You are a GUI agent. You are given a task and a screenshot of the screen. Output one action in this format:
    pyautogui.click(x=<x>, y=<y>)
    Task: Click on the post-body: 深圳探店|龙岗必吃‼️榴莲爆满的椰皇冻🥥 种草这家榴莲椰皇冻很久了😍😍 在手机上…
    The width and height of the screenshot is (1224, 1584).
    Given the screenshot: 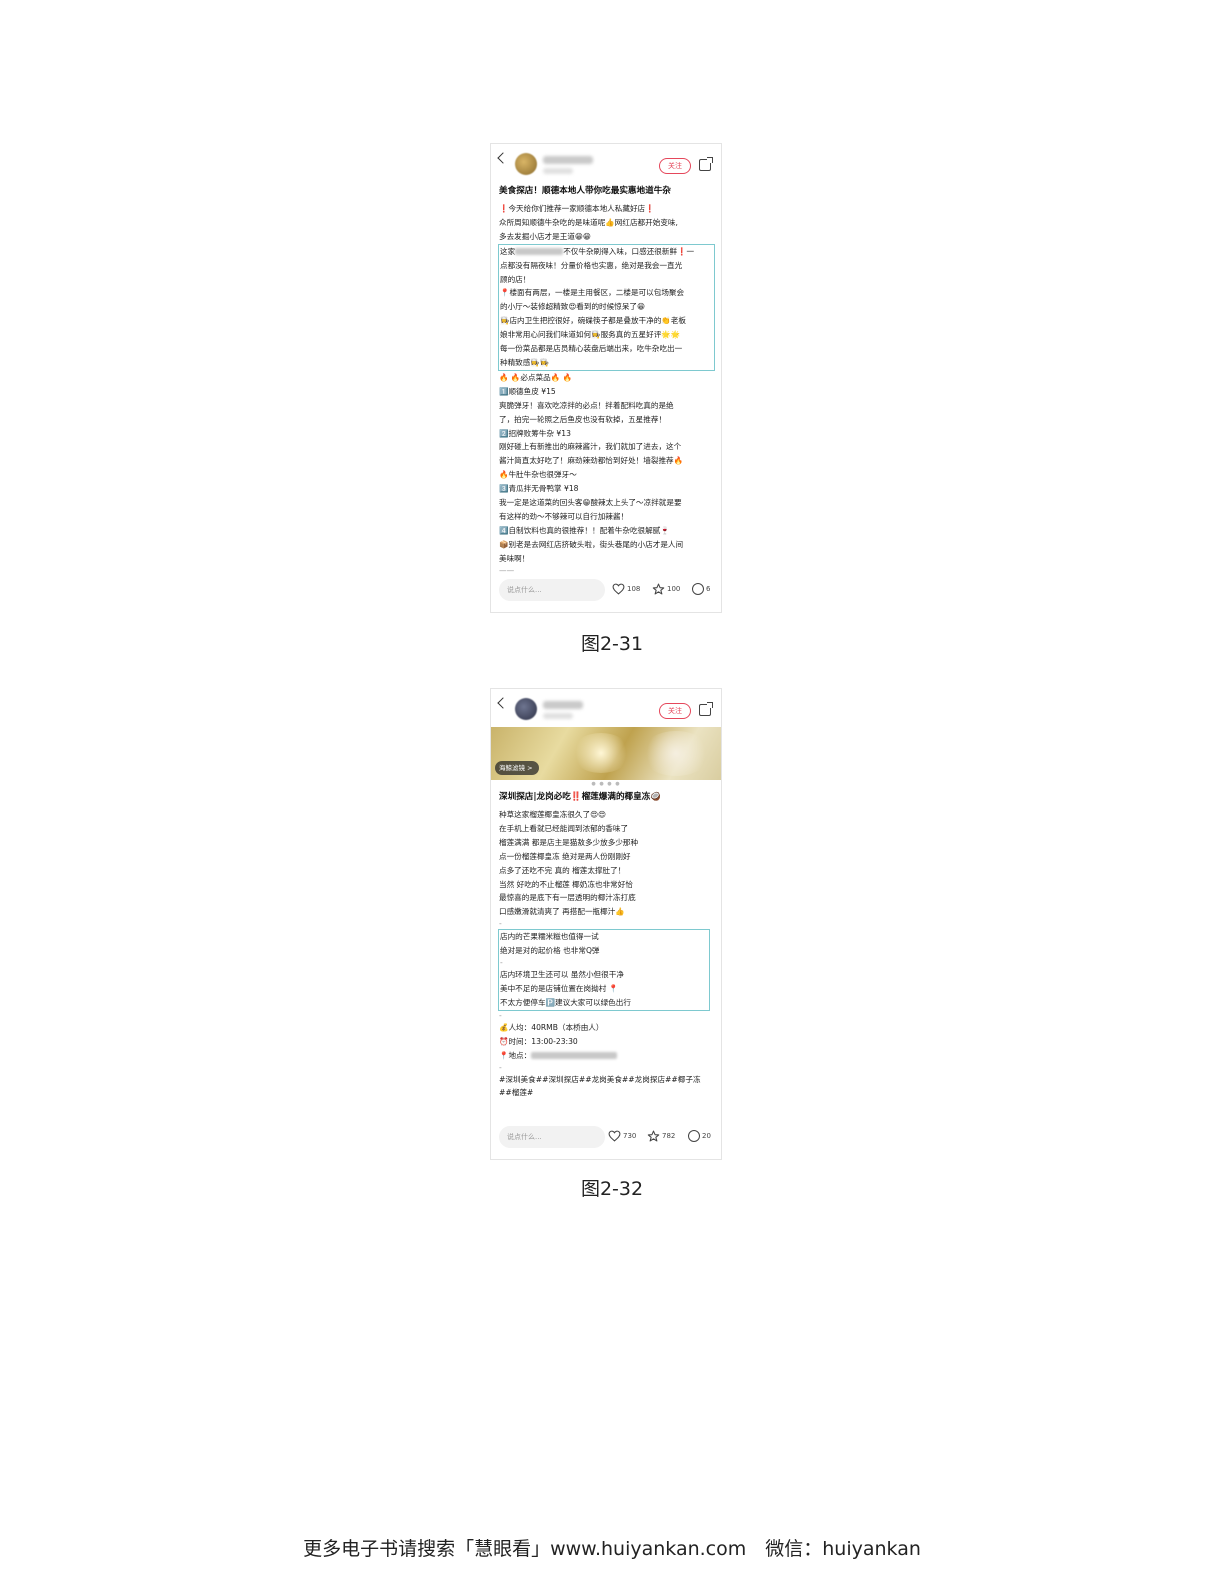 What is the action you would take?
    pyautogui.click(x=606, y=945)
    